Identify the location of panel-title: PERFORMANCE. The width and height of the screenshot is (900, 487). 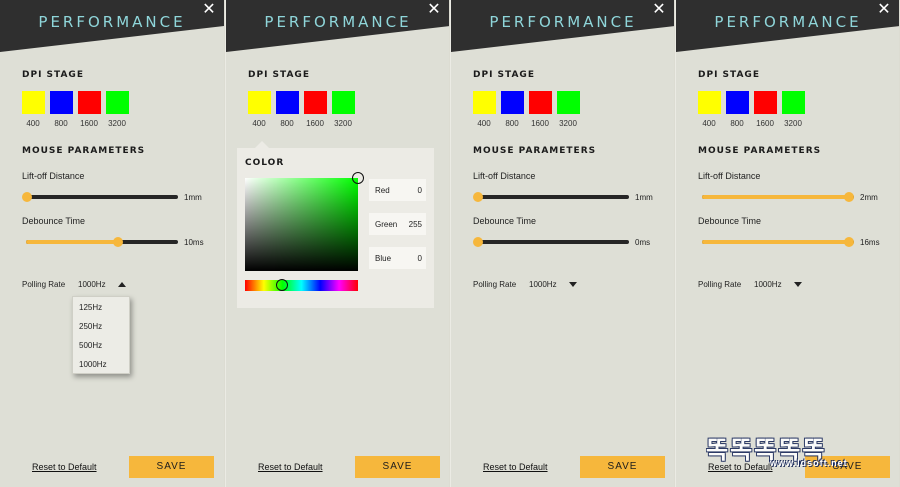
(788, 22).